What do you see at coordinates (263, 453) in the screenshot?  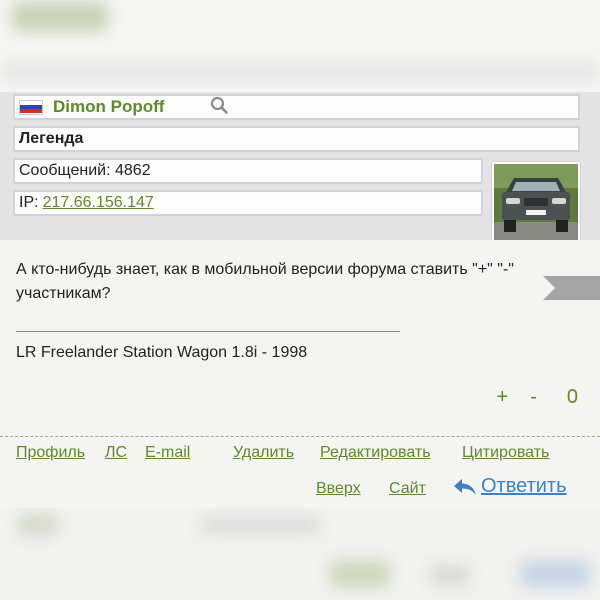 I see `delete-link: Удалить` at bounding box center [263, 453].